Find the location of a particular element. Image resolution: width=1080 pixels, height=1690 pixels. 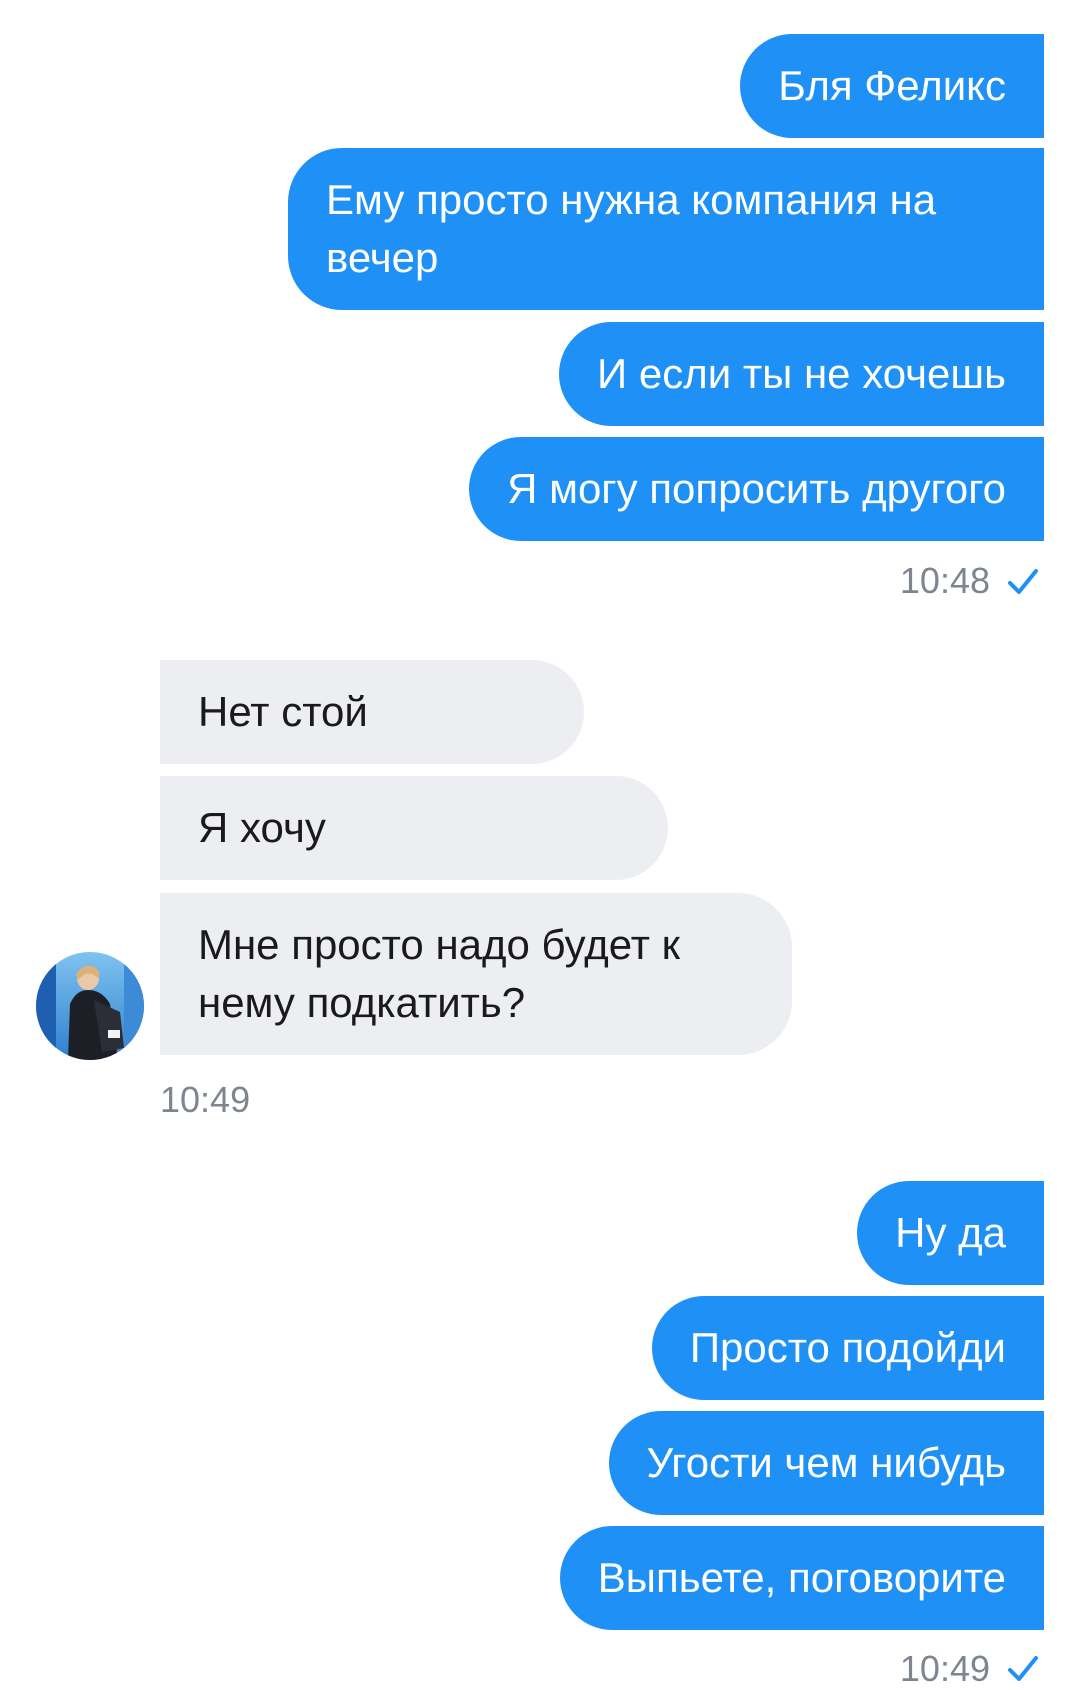

message-text: Ему просто нужна компания на вечер is located at coordinates (631, 228).